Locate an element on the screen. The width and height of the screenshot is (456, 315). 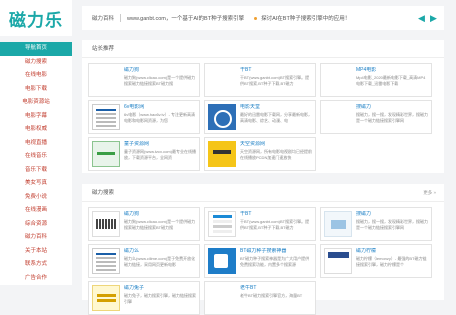
card-description: BT磁力种子搜索神器是为广大用户提供免费搜索功能，内置多个搜索源 is located at coordinates (275, 261).